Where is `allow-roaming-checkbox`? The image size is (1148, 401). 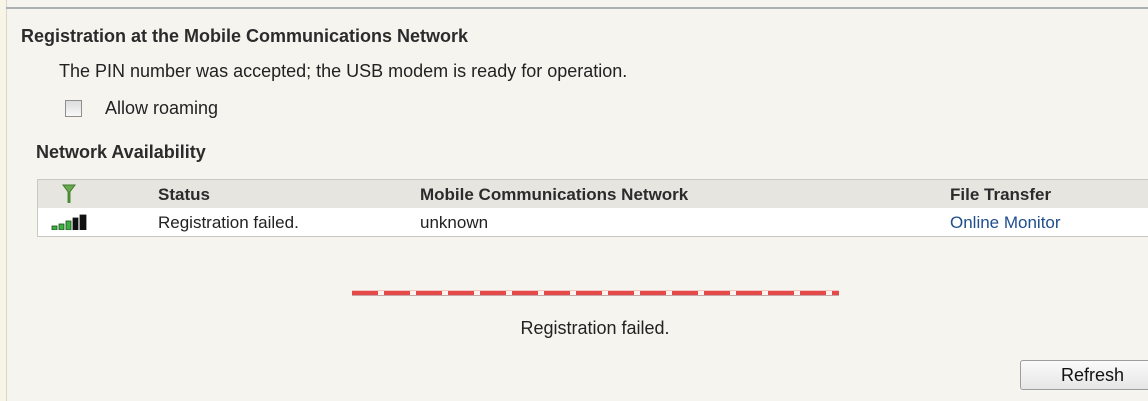 allow-roaming-checkbox is located at coordinates (73, 108).